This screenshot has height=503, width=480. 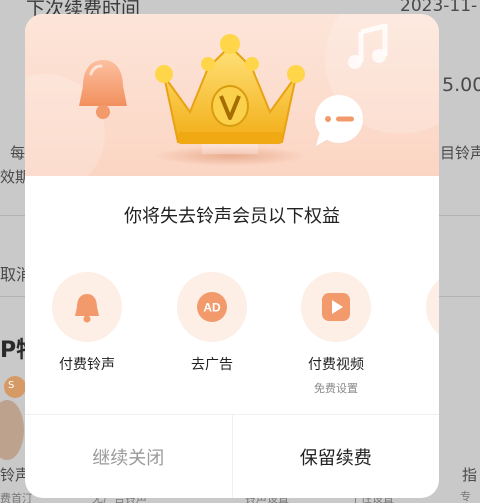 I want to click on bg-badge-letter: S, so click(x=11, y=385).